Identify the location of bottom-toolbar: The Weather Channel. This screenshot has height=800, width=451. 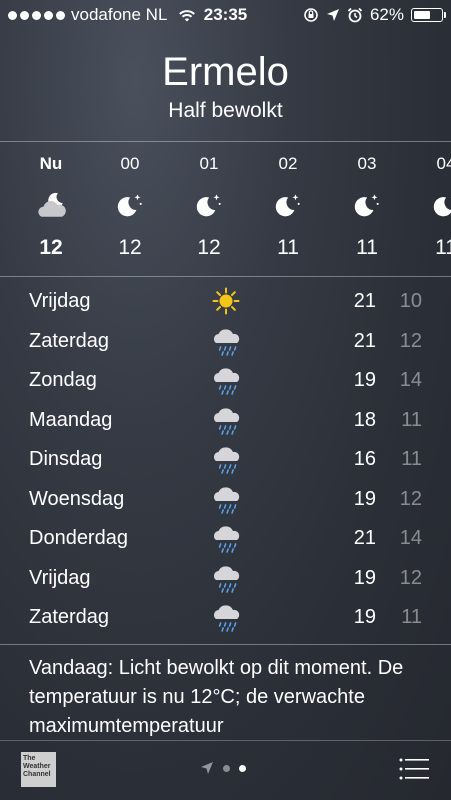
(225, 770).